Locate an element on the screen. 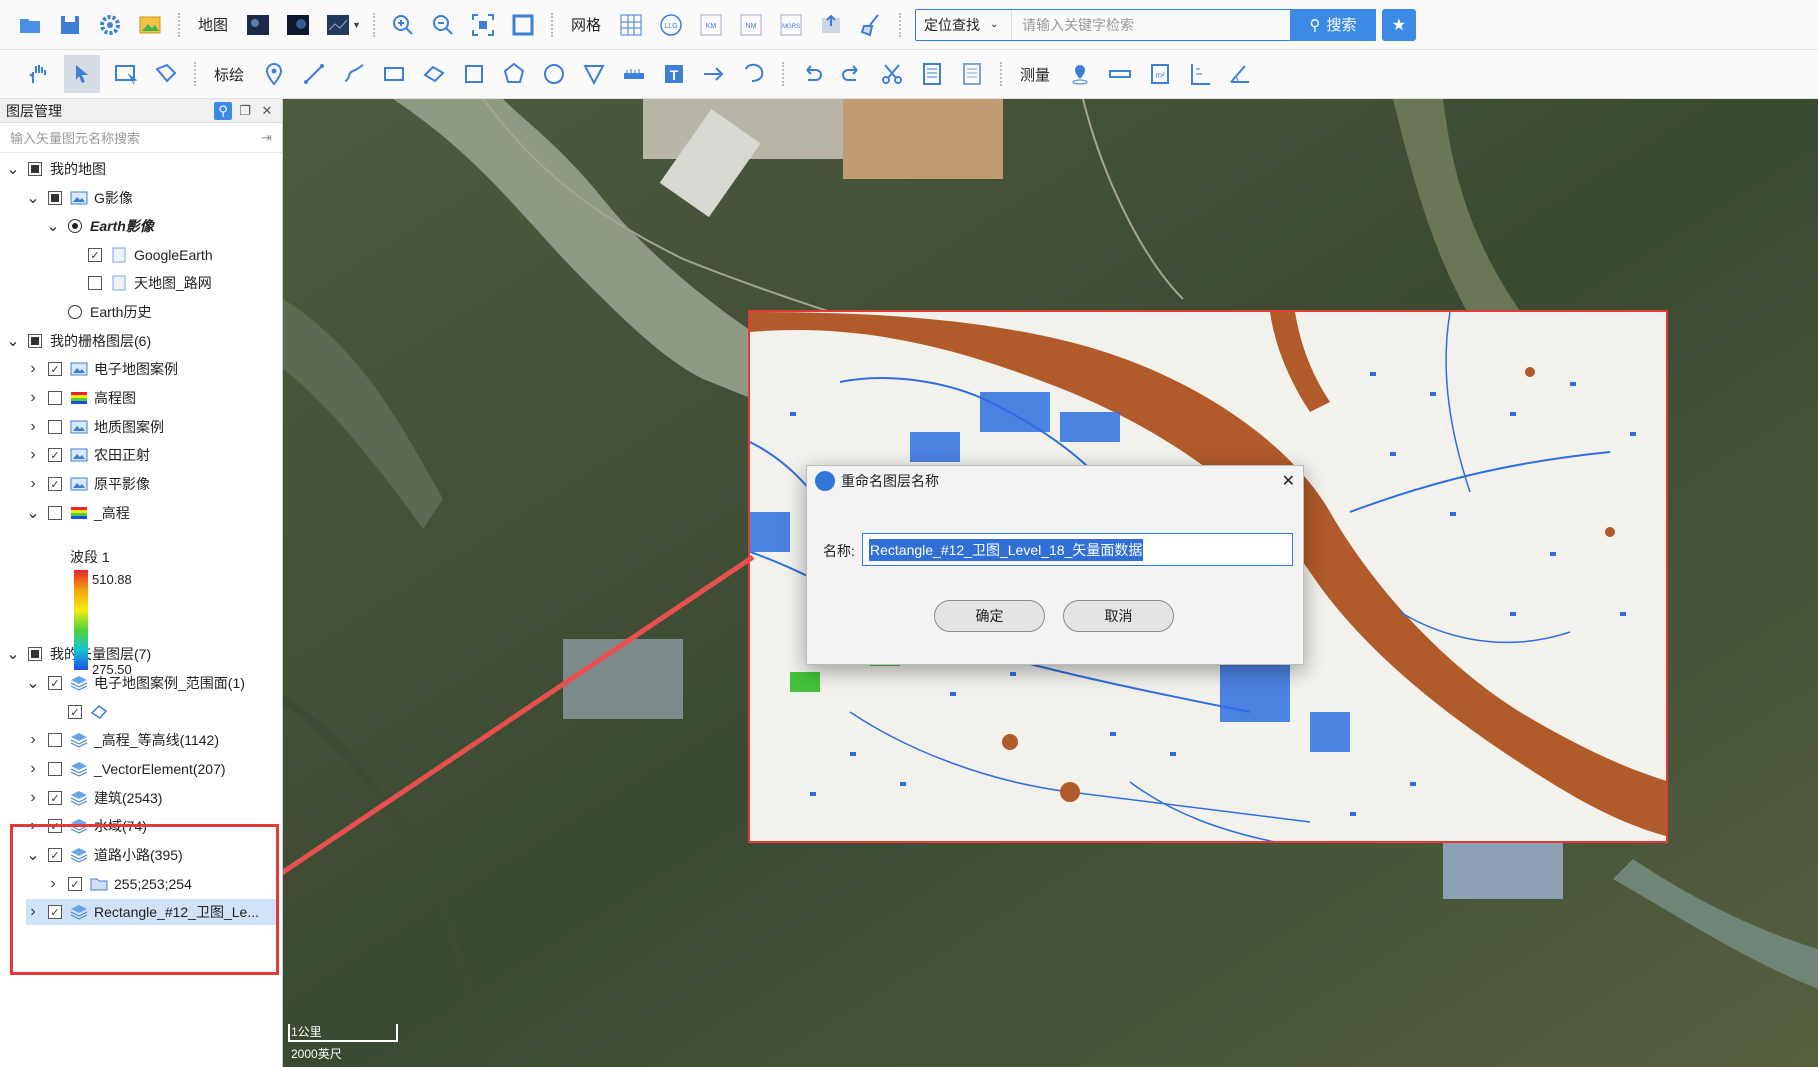  measure-angle-icon is located at coordinates (1240, 74).